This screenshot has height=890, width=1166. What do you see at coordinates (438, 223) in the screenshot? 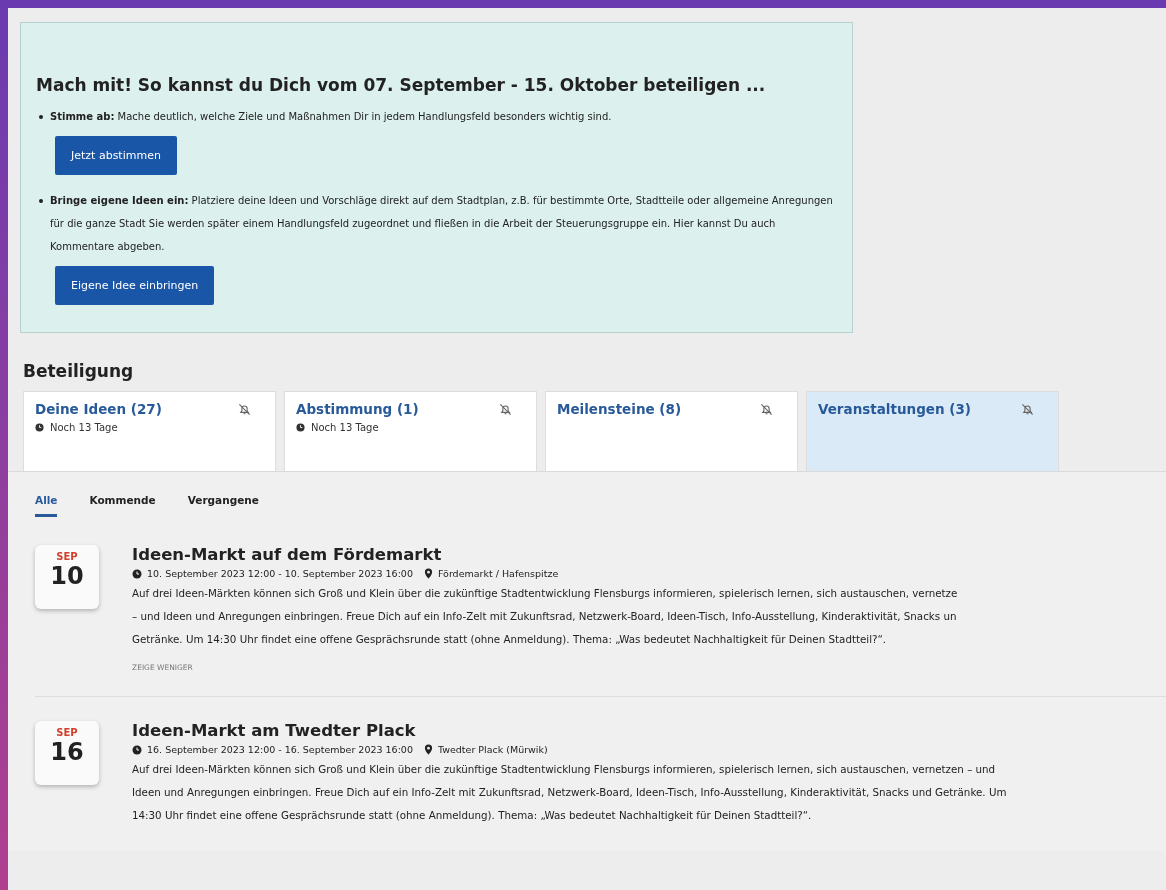
I see `bullet-text: Bringe eigene Ideen ein: Platziere deine Ideen und Vorschläge direkt auf dem Stadtplan, z.B. für bestimmte Orte, Stadtteile oder allgemeine Anregungen für die ganze Stadt Sie werden später einem Handlungsfeld zugeordnet und fließen in die Arbeit der Steuerungsgruppe ein. Hier kannst Du auch Kommentare abgeben.` at bounding box center [438, 223].